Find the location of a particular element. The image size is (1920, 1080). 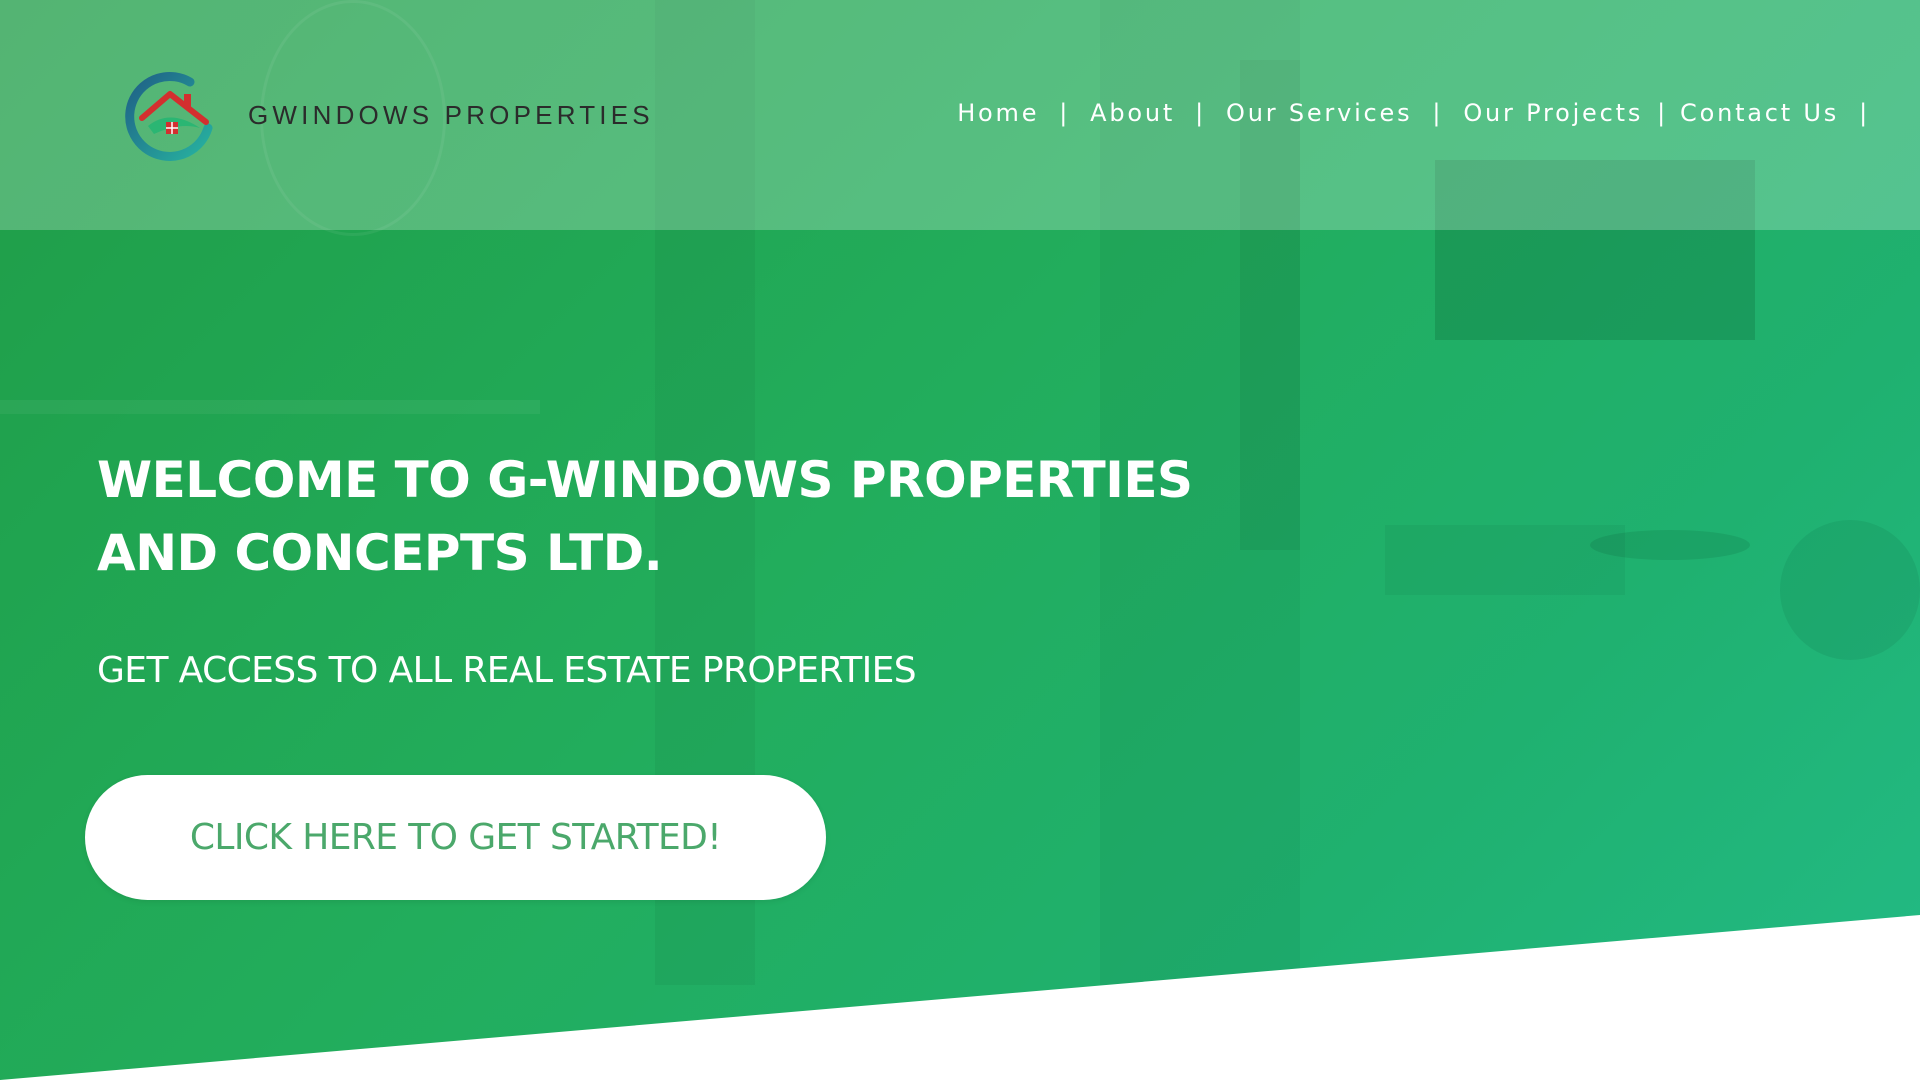

nav-our-projects: Our Projects is located at coordinates (1553, 113).